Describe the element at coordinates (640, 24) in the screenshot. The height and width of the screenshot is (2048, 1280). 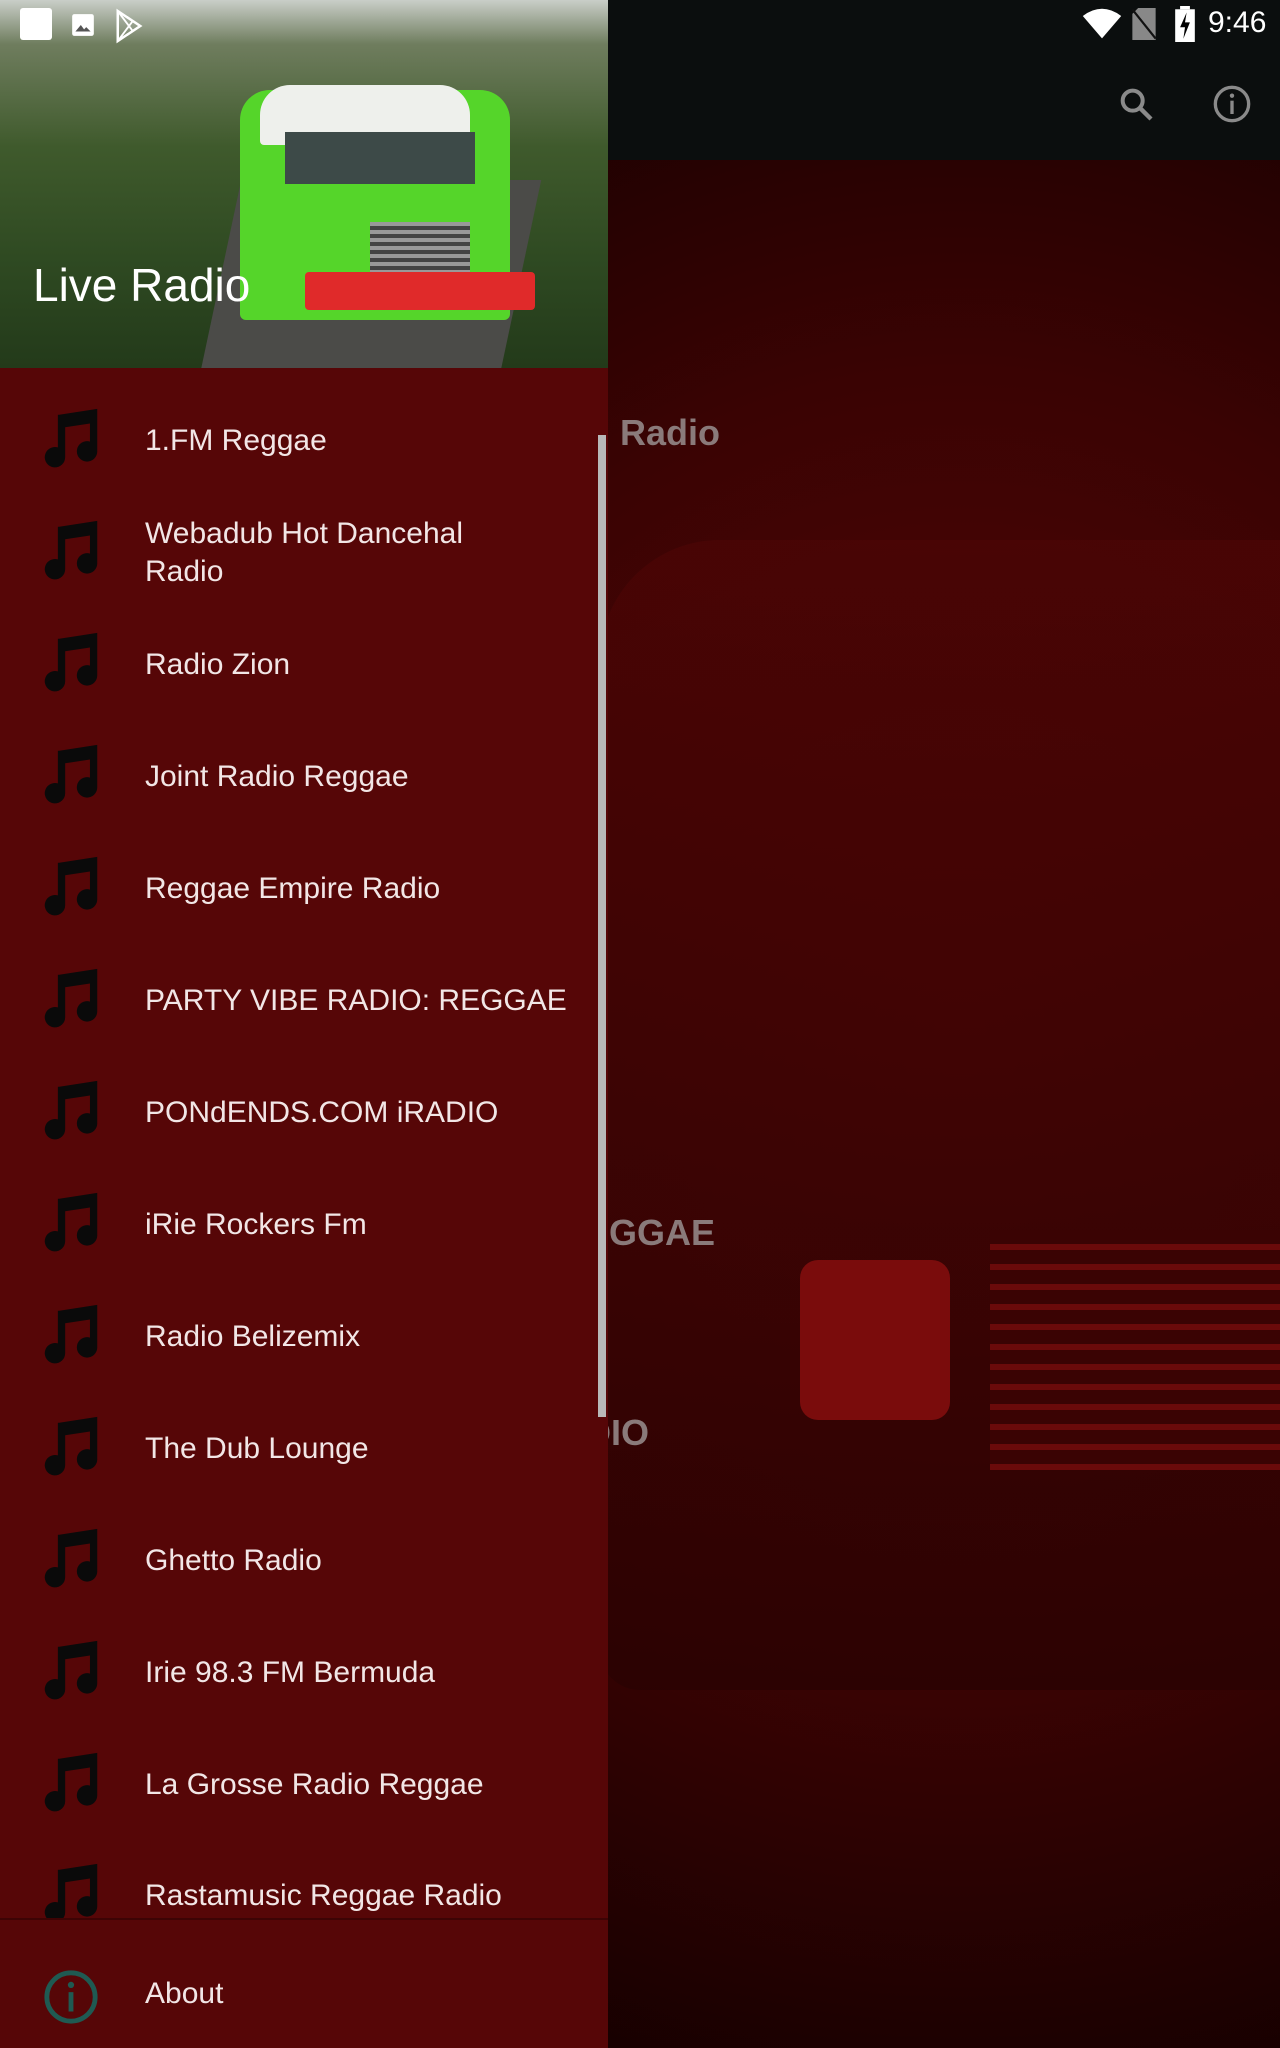
I see `status-bar: 9:46` at that location.